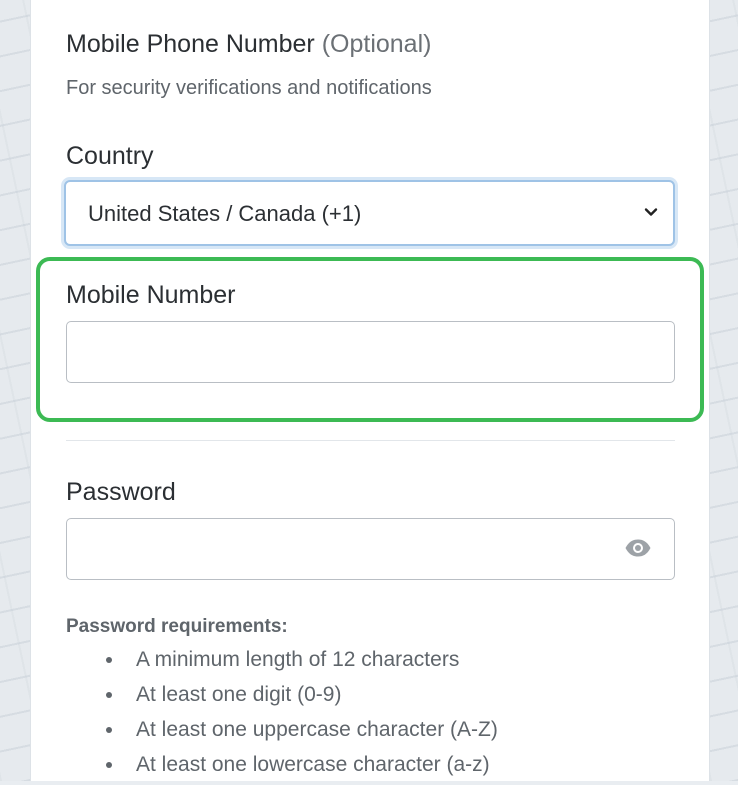 This screenshot has height=785, width=738. Describe the element at coordinates (15, 390) in the screenshot. I see `background-pattern-left` at that location.